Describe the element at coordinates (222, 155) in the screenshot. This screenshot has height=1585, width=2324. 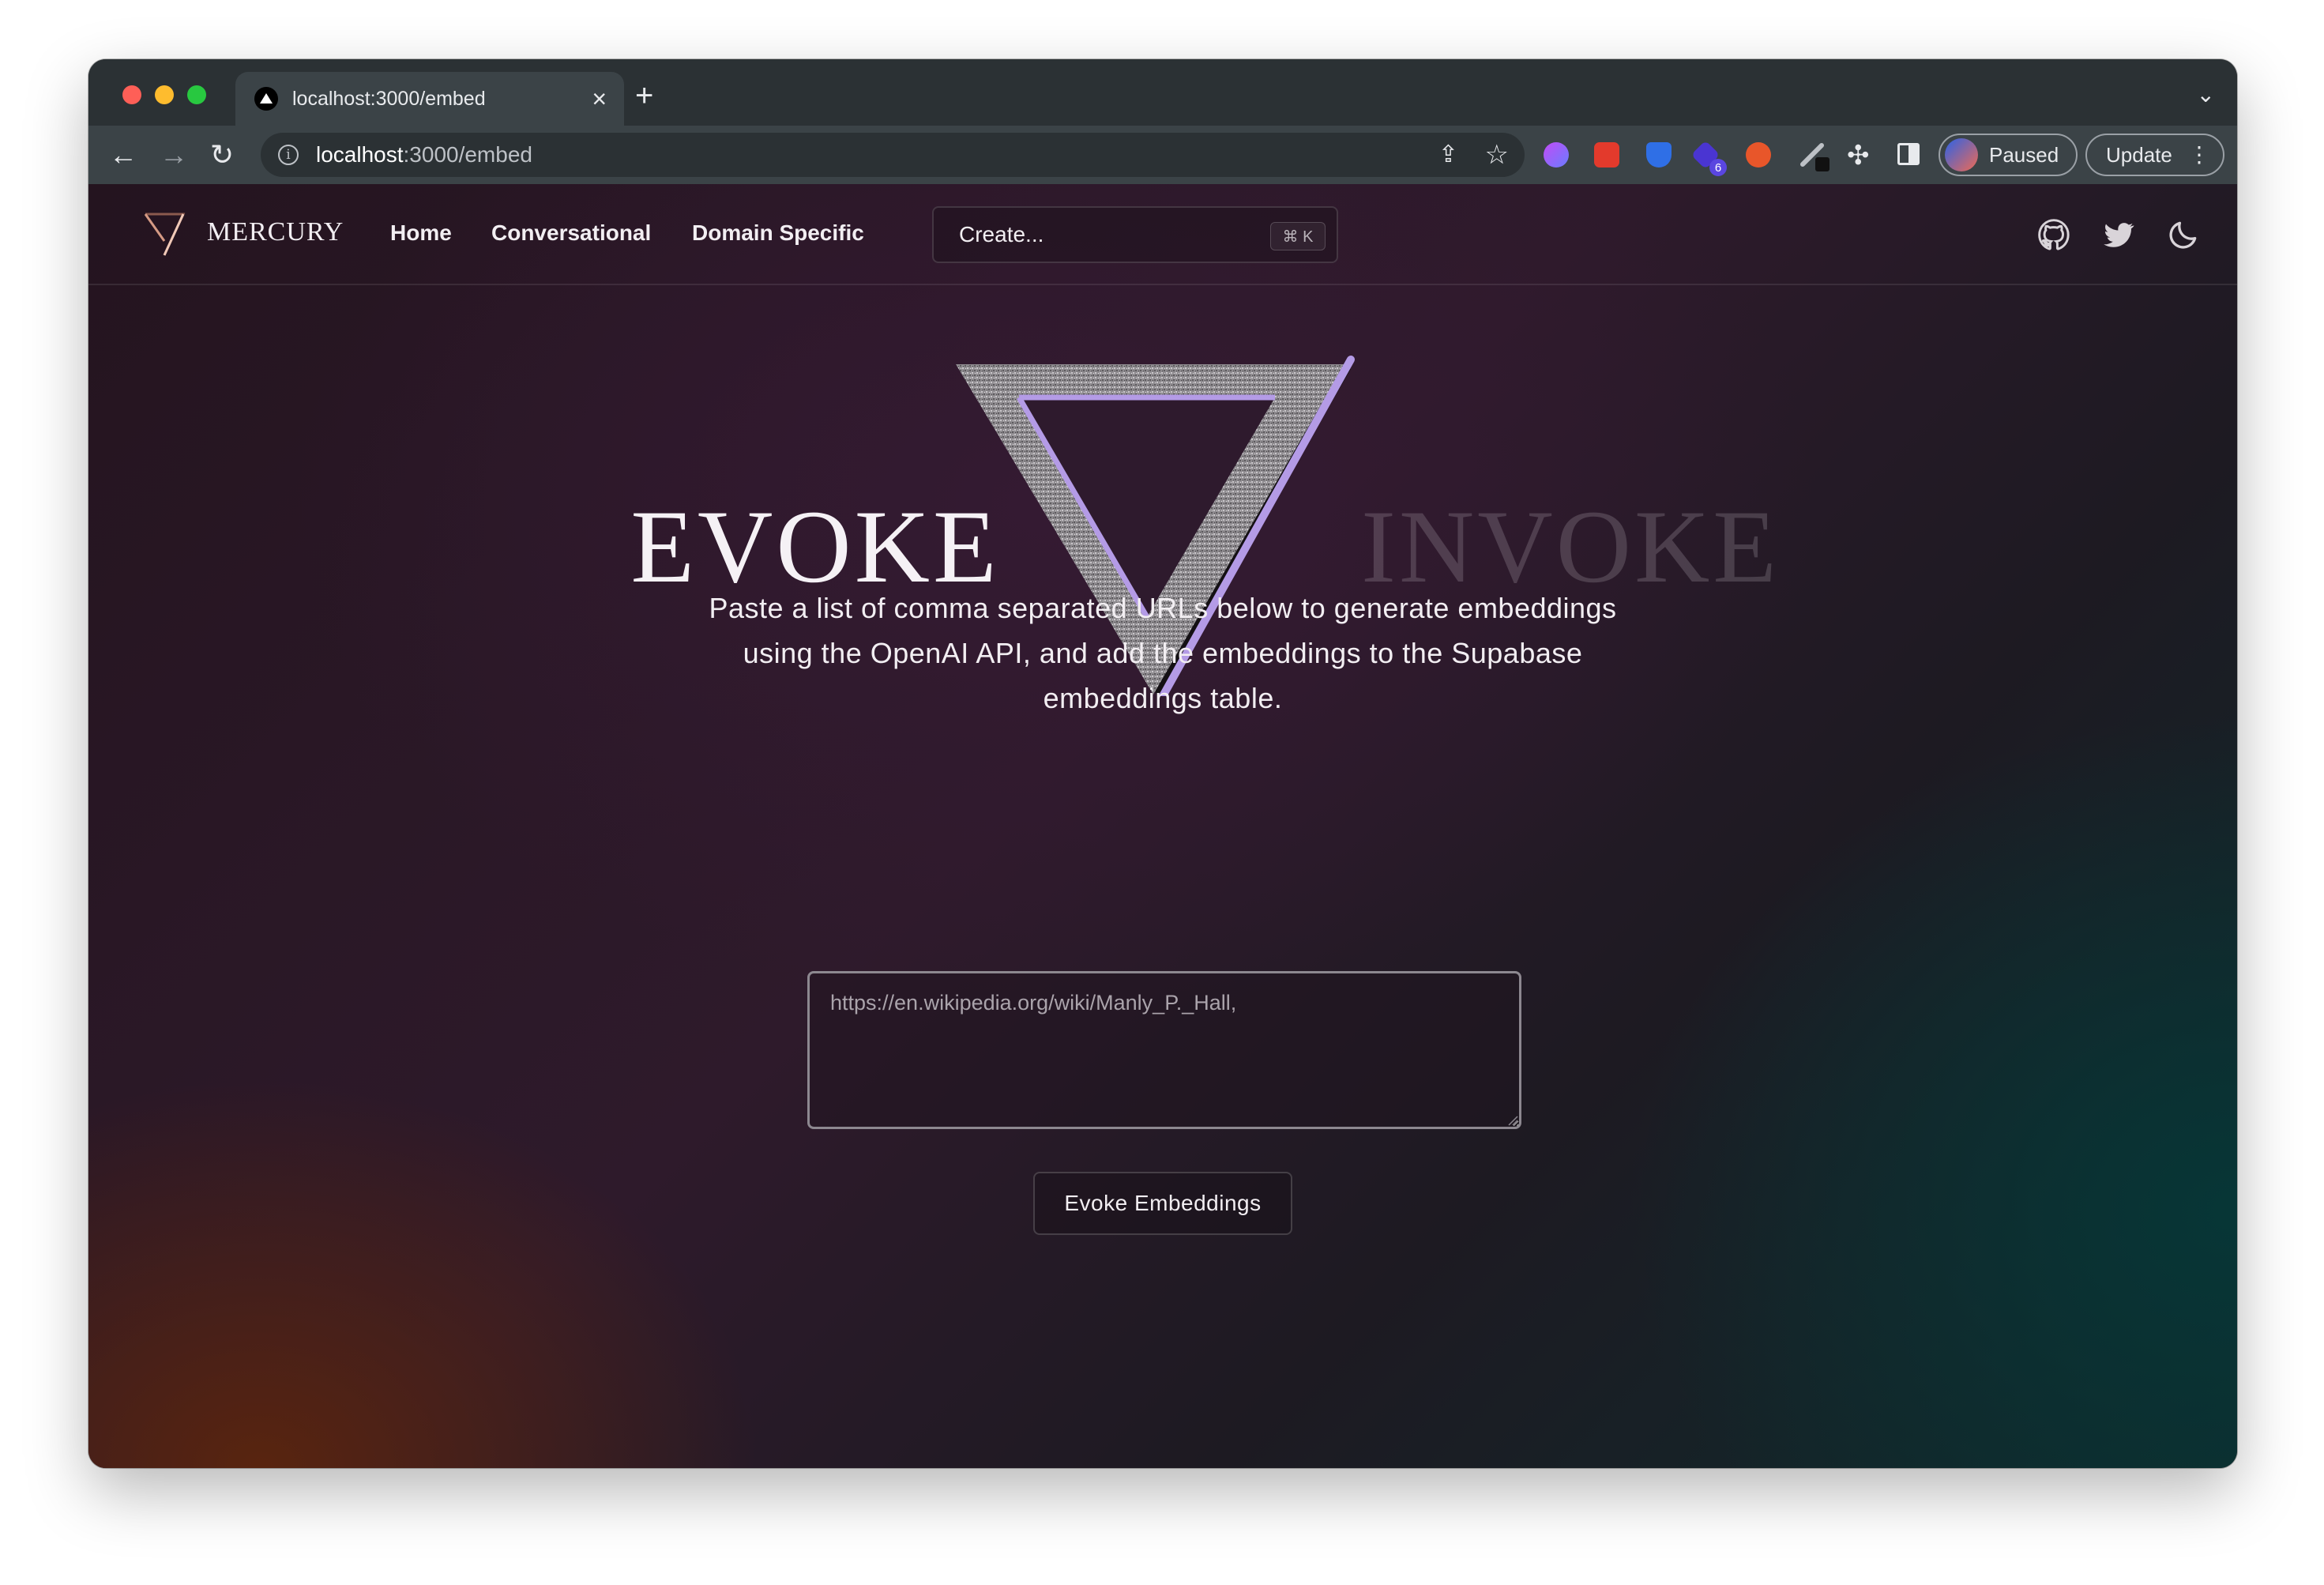
I see `reload-icon: ↻` at that location.